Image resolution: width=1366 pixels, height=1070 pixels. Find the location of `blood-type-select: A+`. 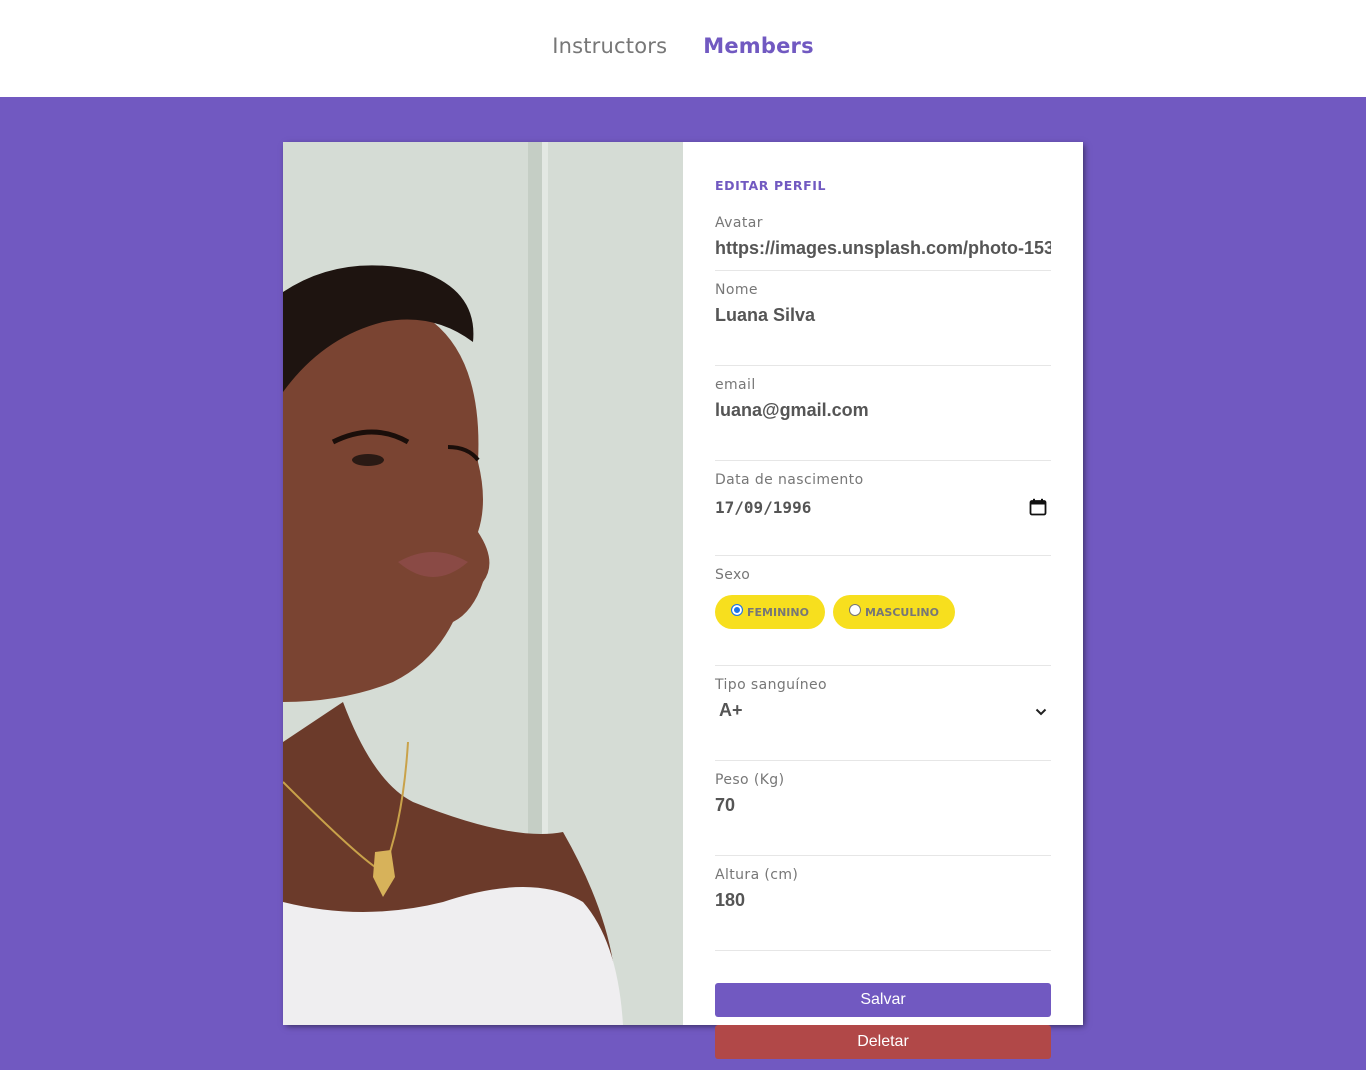

blood-type-select: A+ is located at coordinates (883, 709).